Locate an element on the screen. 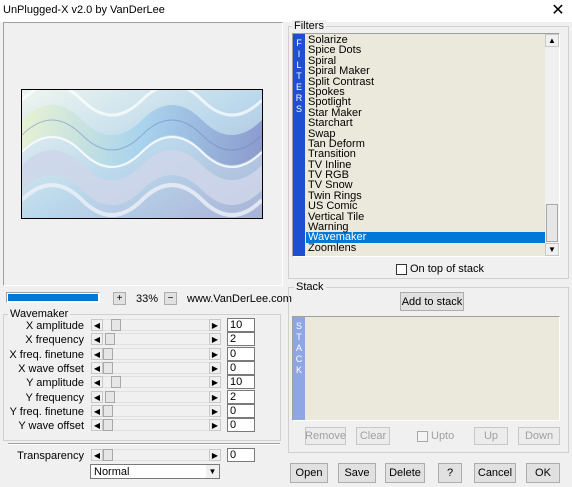 The height and width of the screenshot is (487, 572). transparency-track is located at coordinates (156, 455).